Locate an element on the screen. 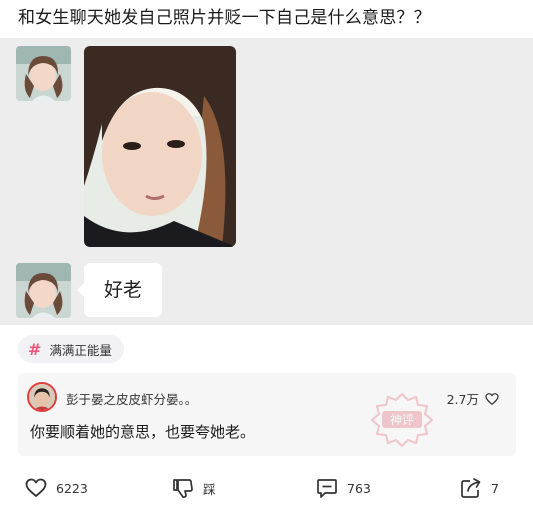 This screenshot has height=515, width=533. dislike-button: 踩 is located at coordinates (193, 488).